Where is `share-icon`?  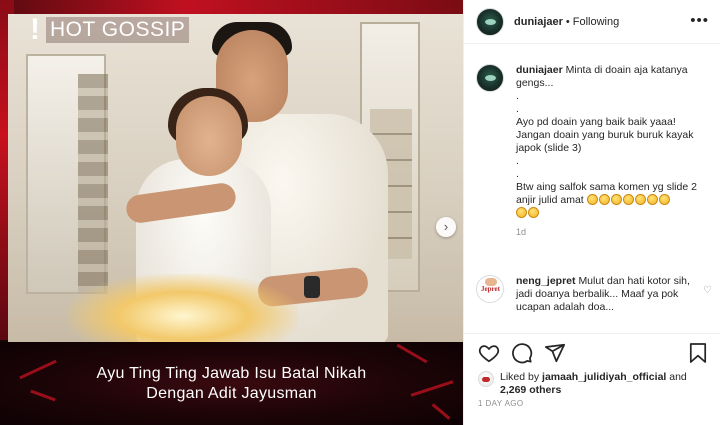
share-icon is located at coordinates (556, 354).